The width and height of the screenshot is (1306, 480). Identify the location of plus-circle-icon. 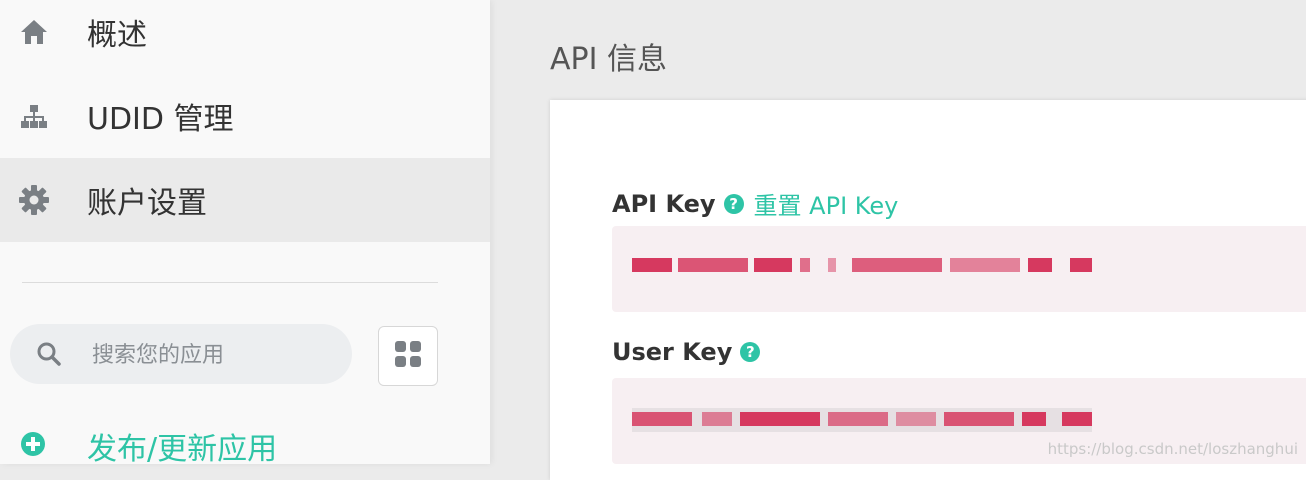
(33, 446).